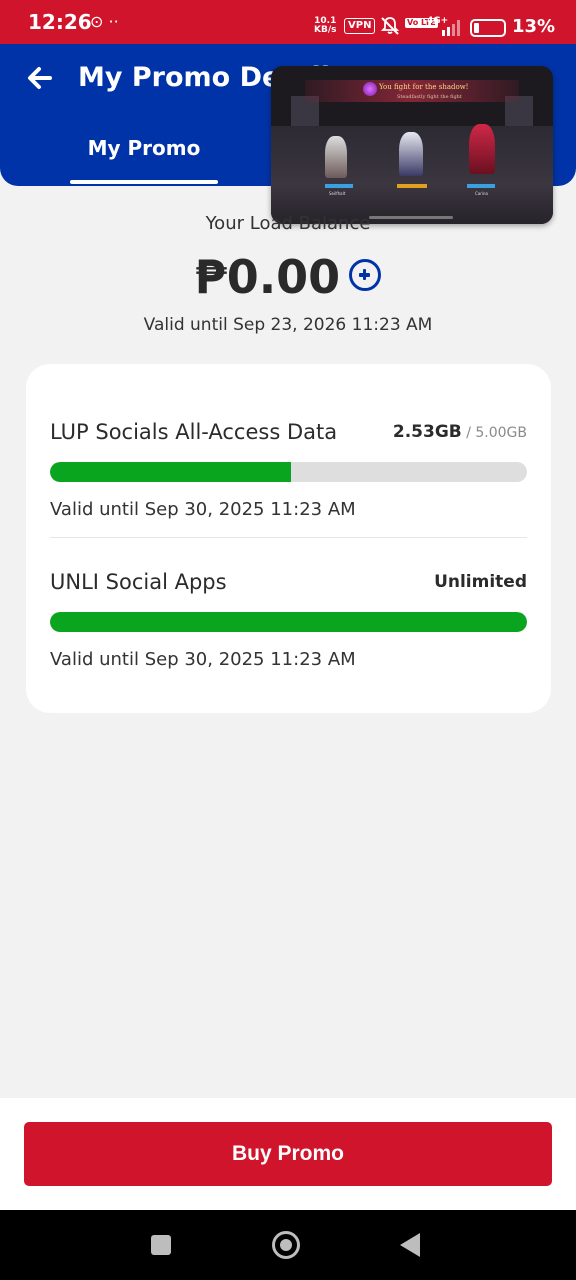 The width and height of the screenshot is (576, 1280). I want to click on battery-percent: 13%, so click(534, 26).